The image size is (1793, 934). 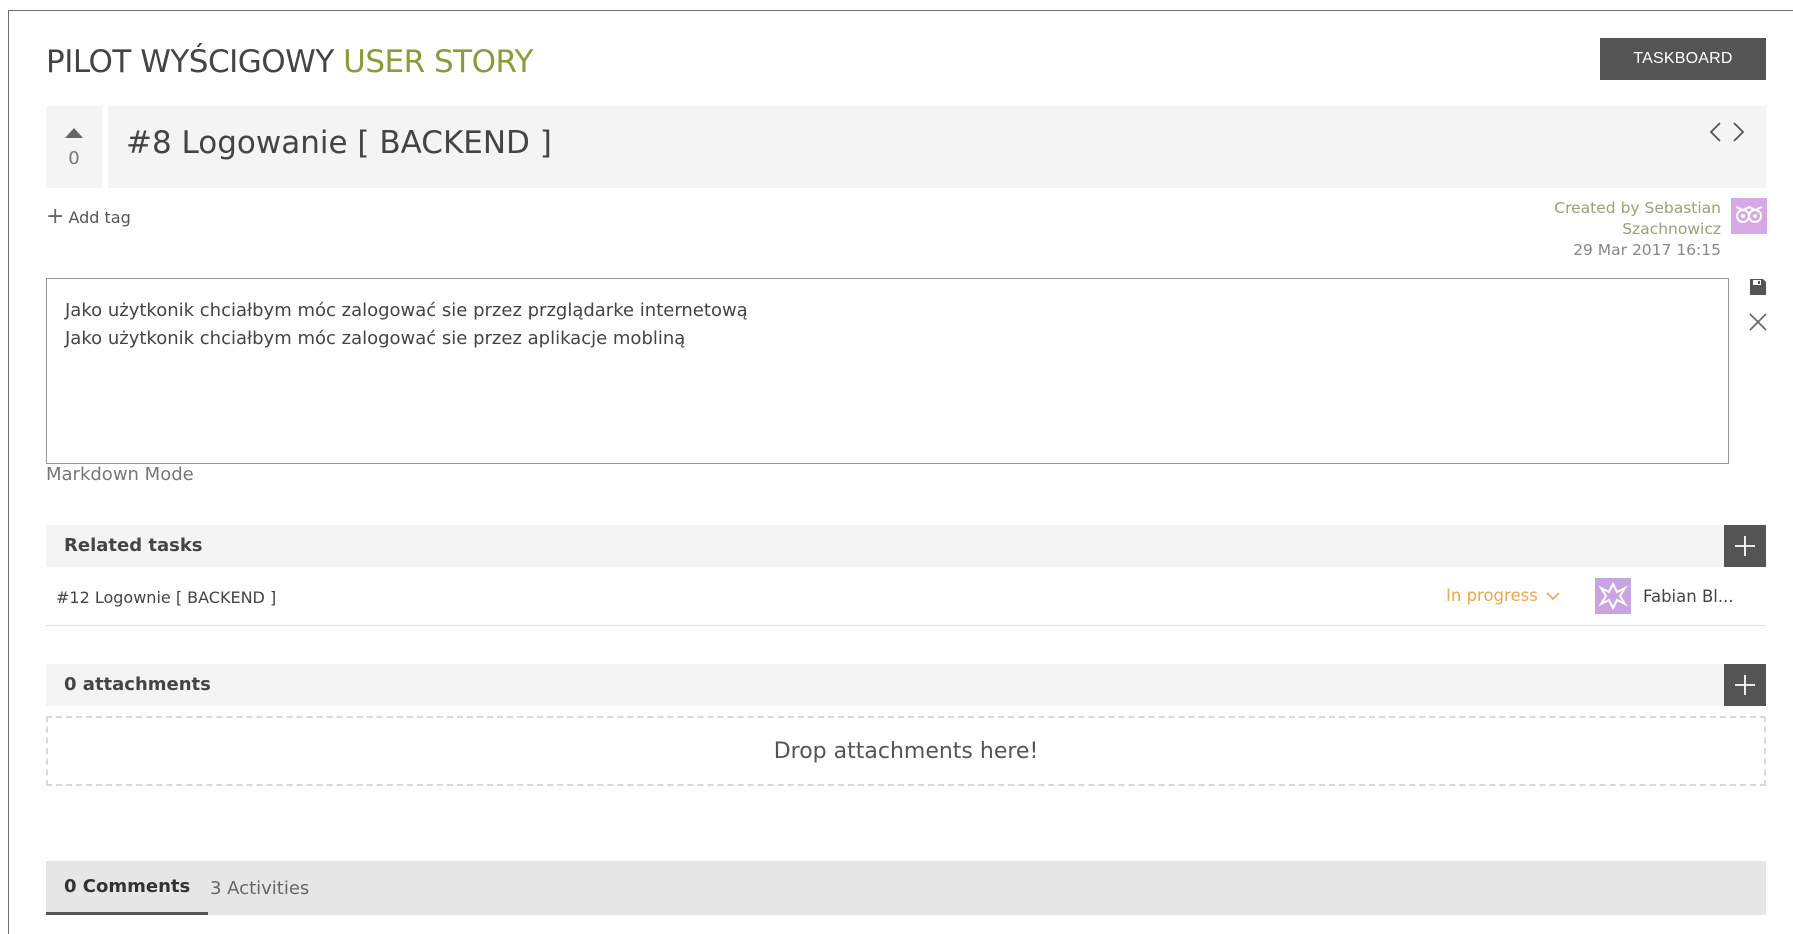 What do you see at coordinates (1683, 59) in the screenshot?
I see `taskboard-button: TASKBOARD` at bounding box center [1683, 59].